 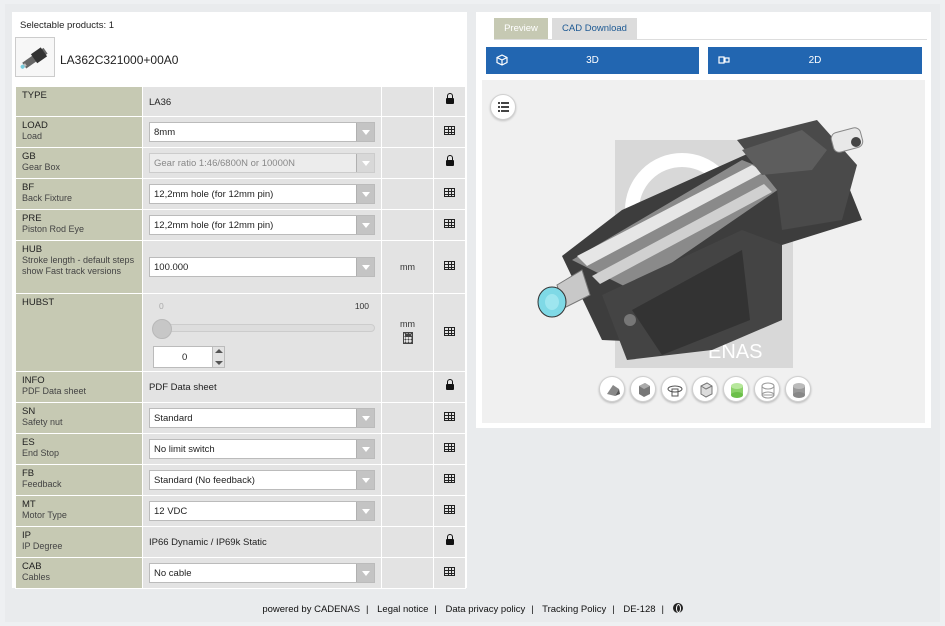 I want to click on view-2d-button: 2D, so click(x=815, y=60).